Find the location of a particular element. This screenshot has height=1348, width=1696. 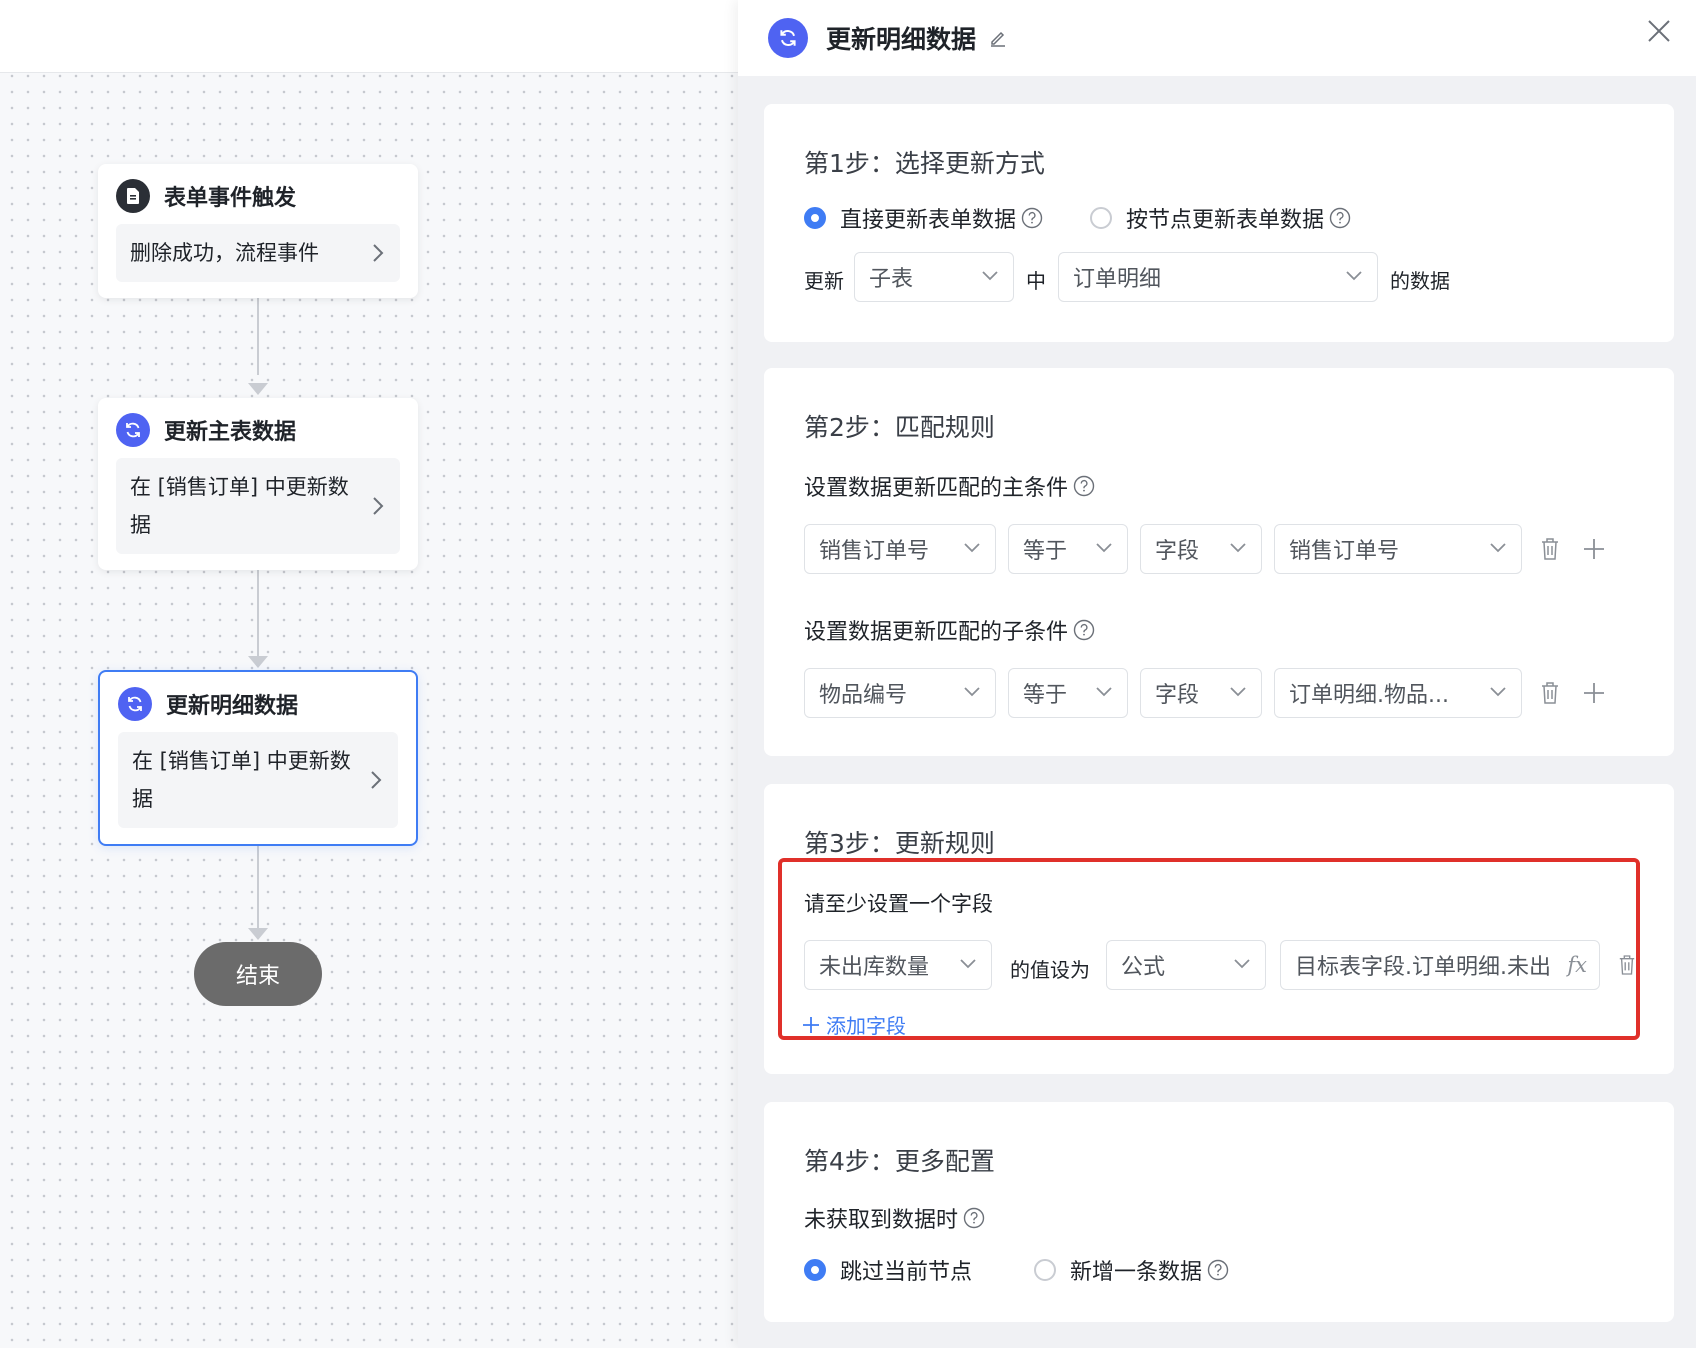

radio-skip-node is located at coordinates (815, 1270).